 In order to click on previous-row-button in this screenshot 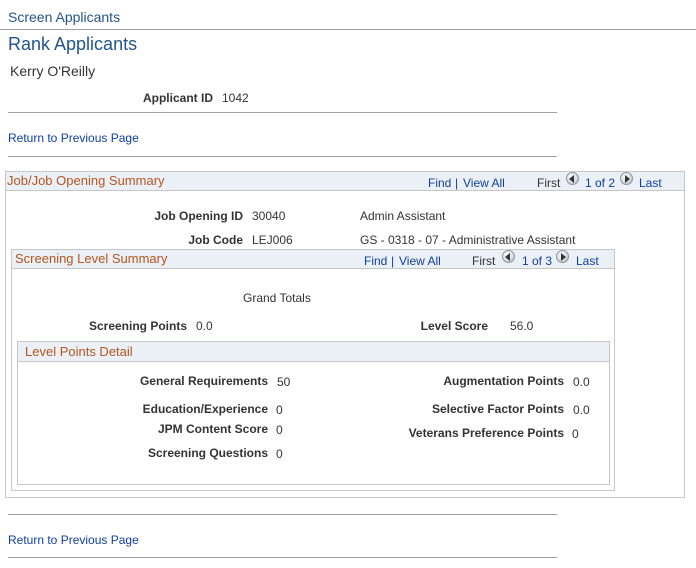, I will do `click(572, 178)`.